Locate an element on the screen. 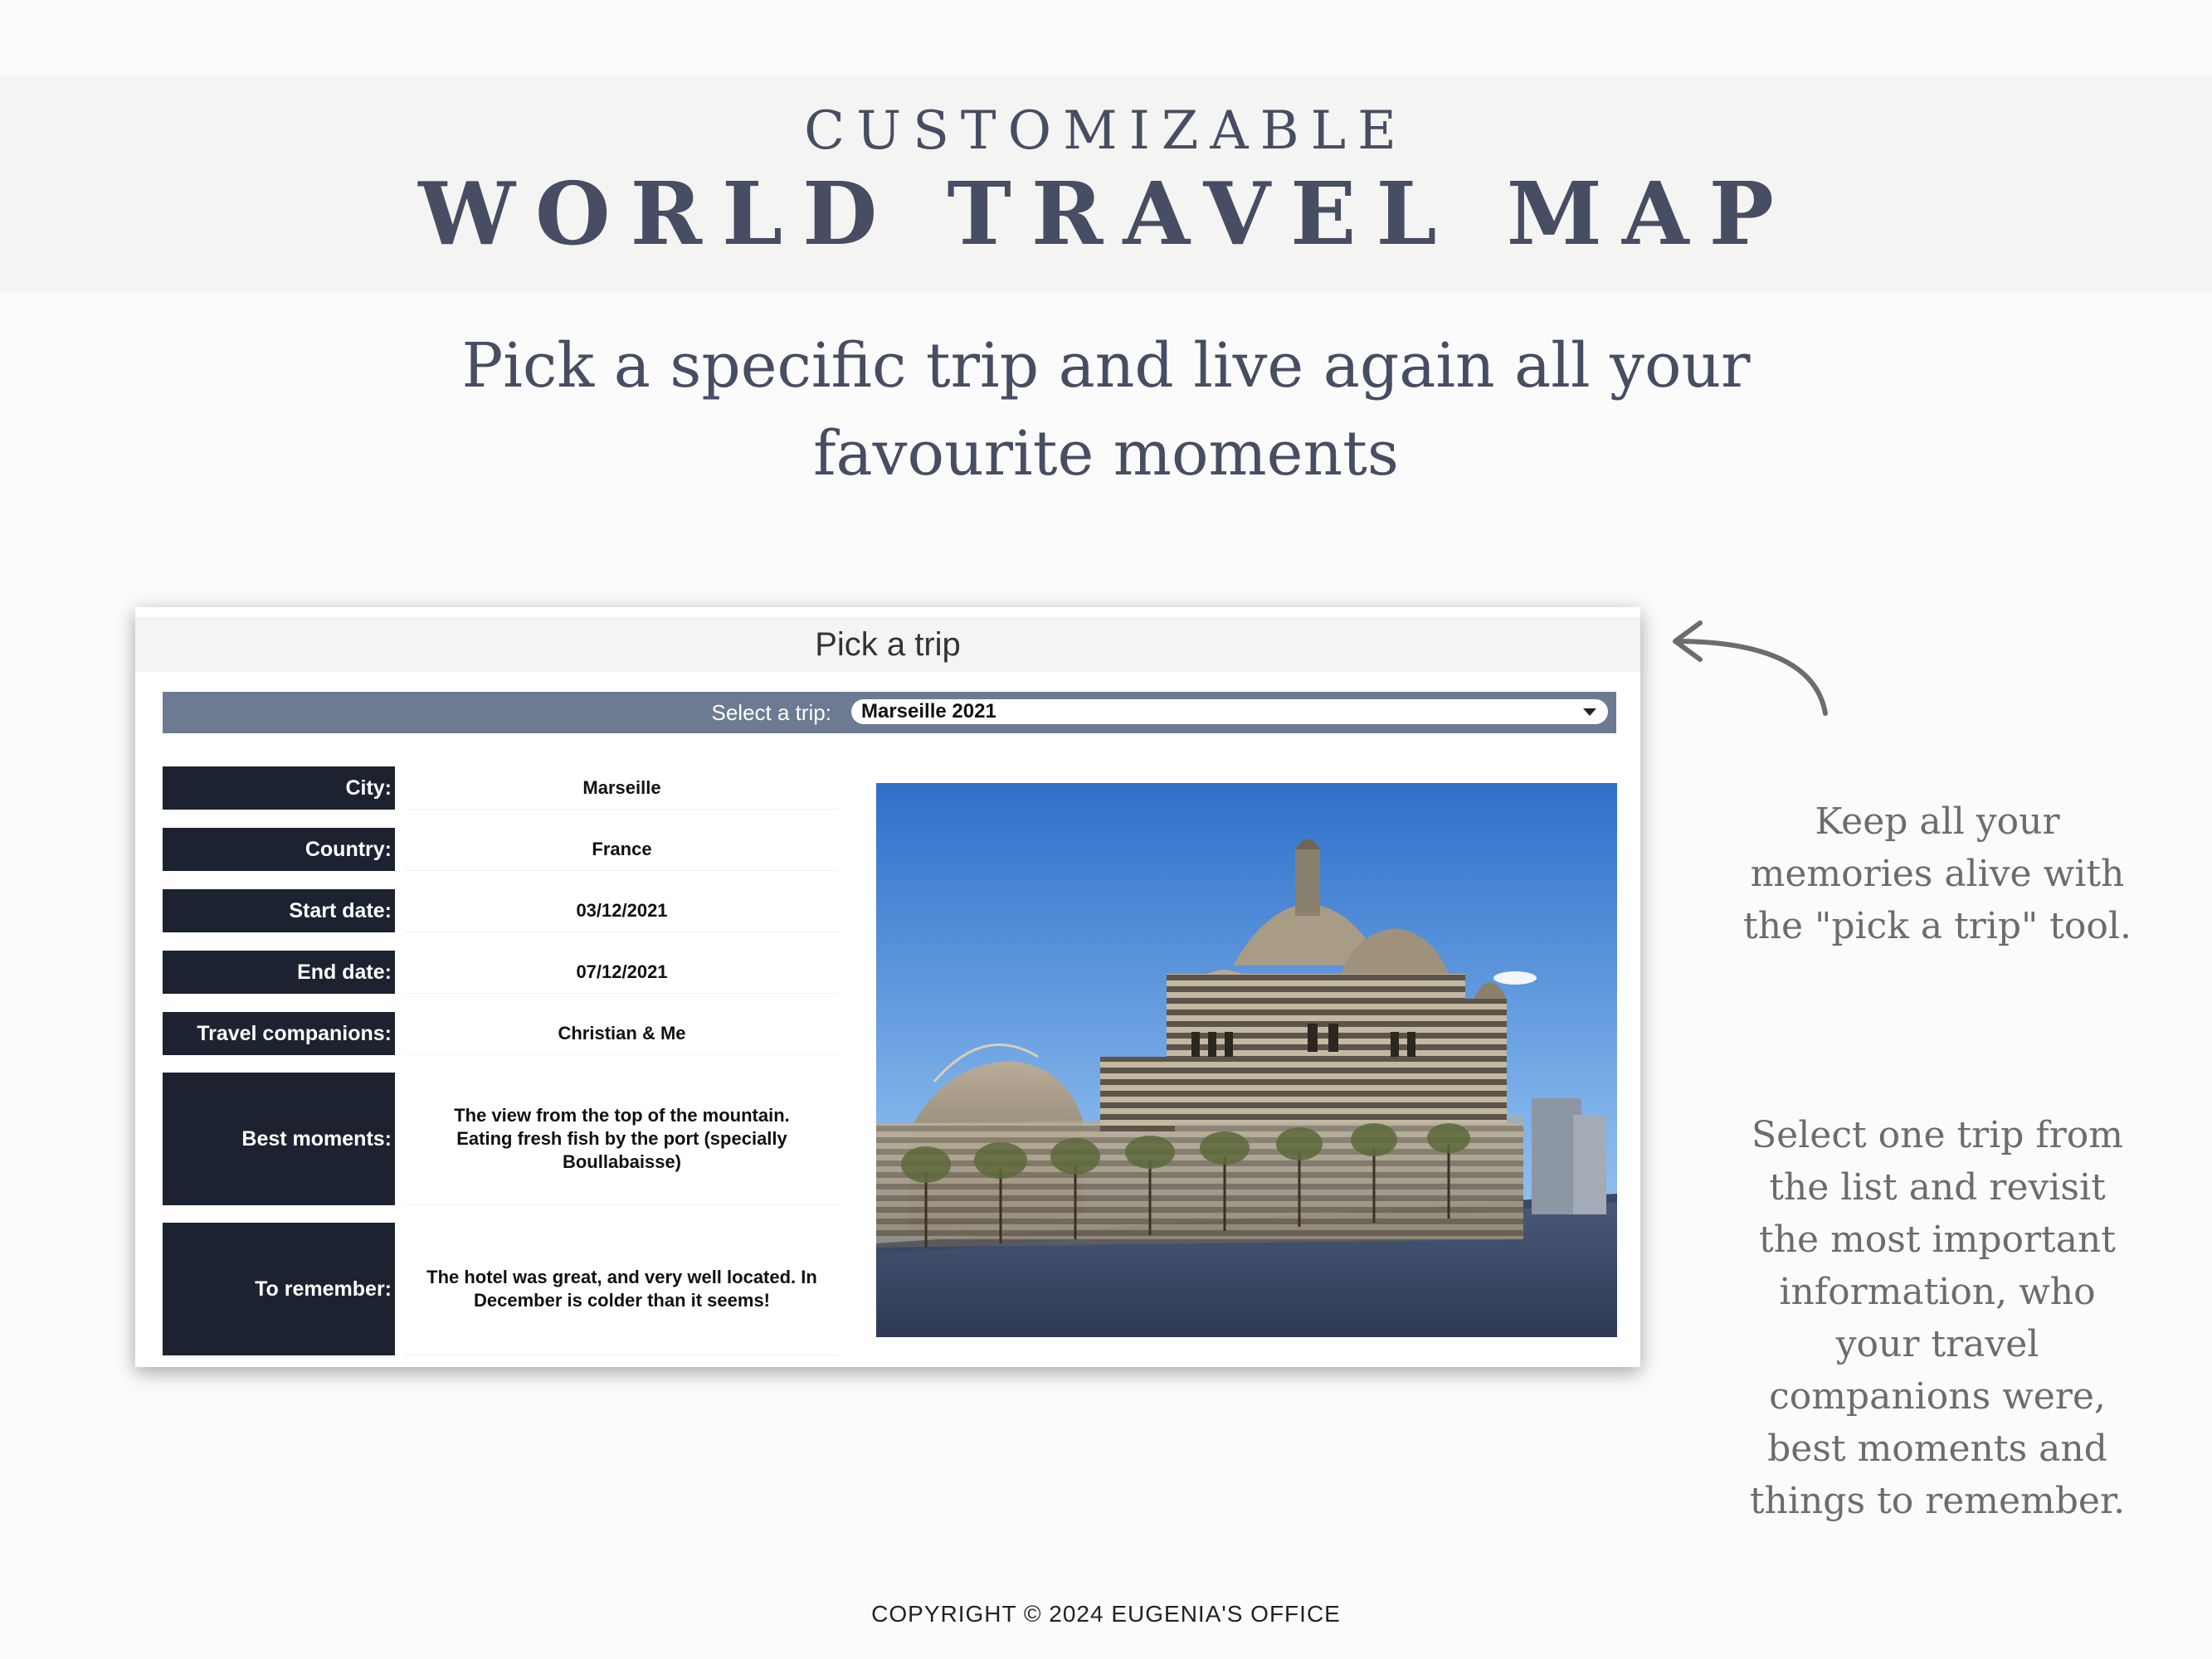 The width and height of the screenshot is (2212, 1659). info-value: Marseille is located at coordinates (622, 788).